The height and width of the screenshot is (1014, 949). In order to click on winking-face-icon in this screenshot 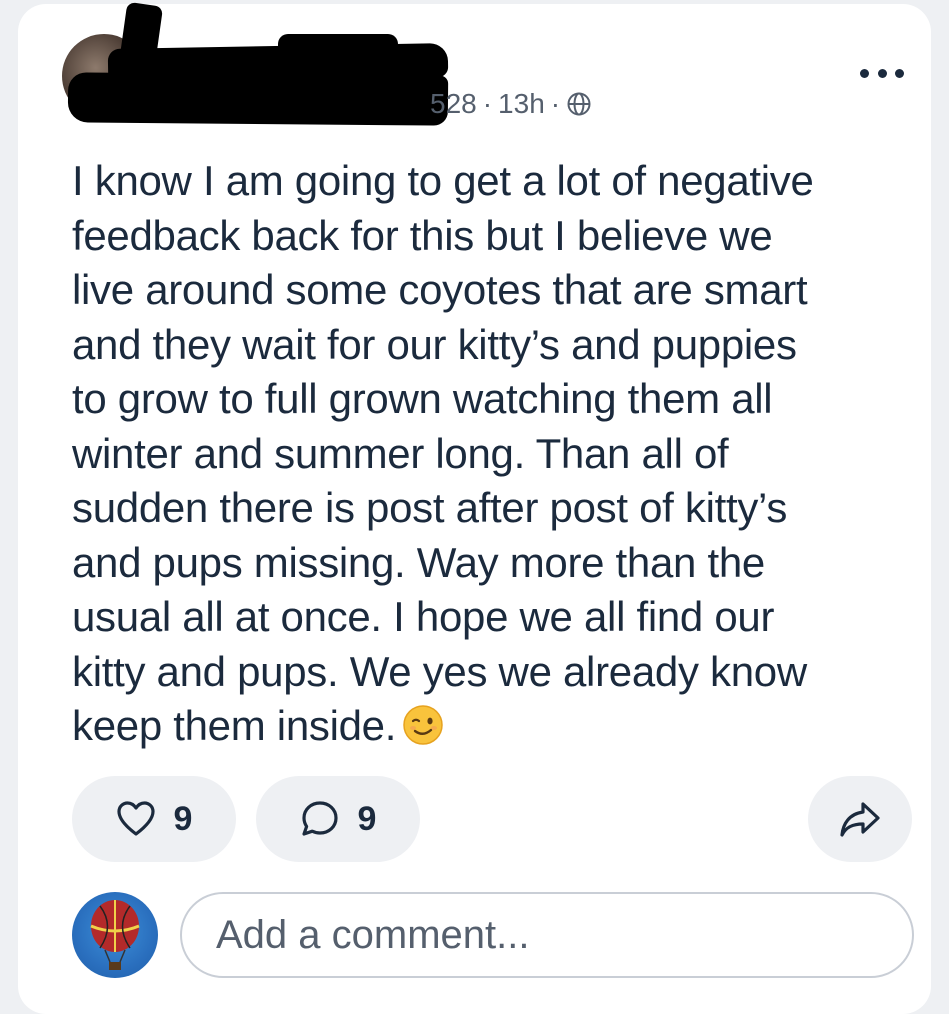, I will do `click(423, 725)`.